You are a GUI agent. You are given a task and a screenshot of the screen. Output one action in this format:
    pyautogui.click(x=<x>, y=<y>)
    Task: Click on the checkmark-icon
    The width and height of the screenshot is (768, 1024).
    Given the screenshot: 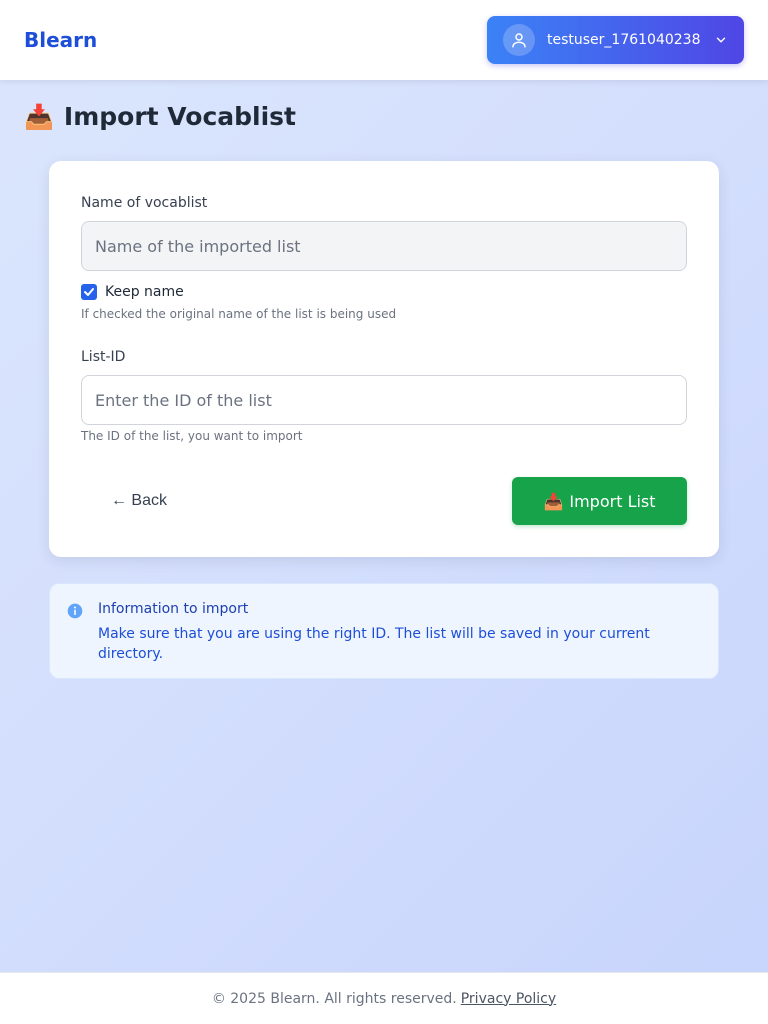 What is the action you would take?
    pyautogui.click(x=89, y=292)
    